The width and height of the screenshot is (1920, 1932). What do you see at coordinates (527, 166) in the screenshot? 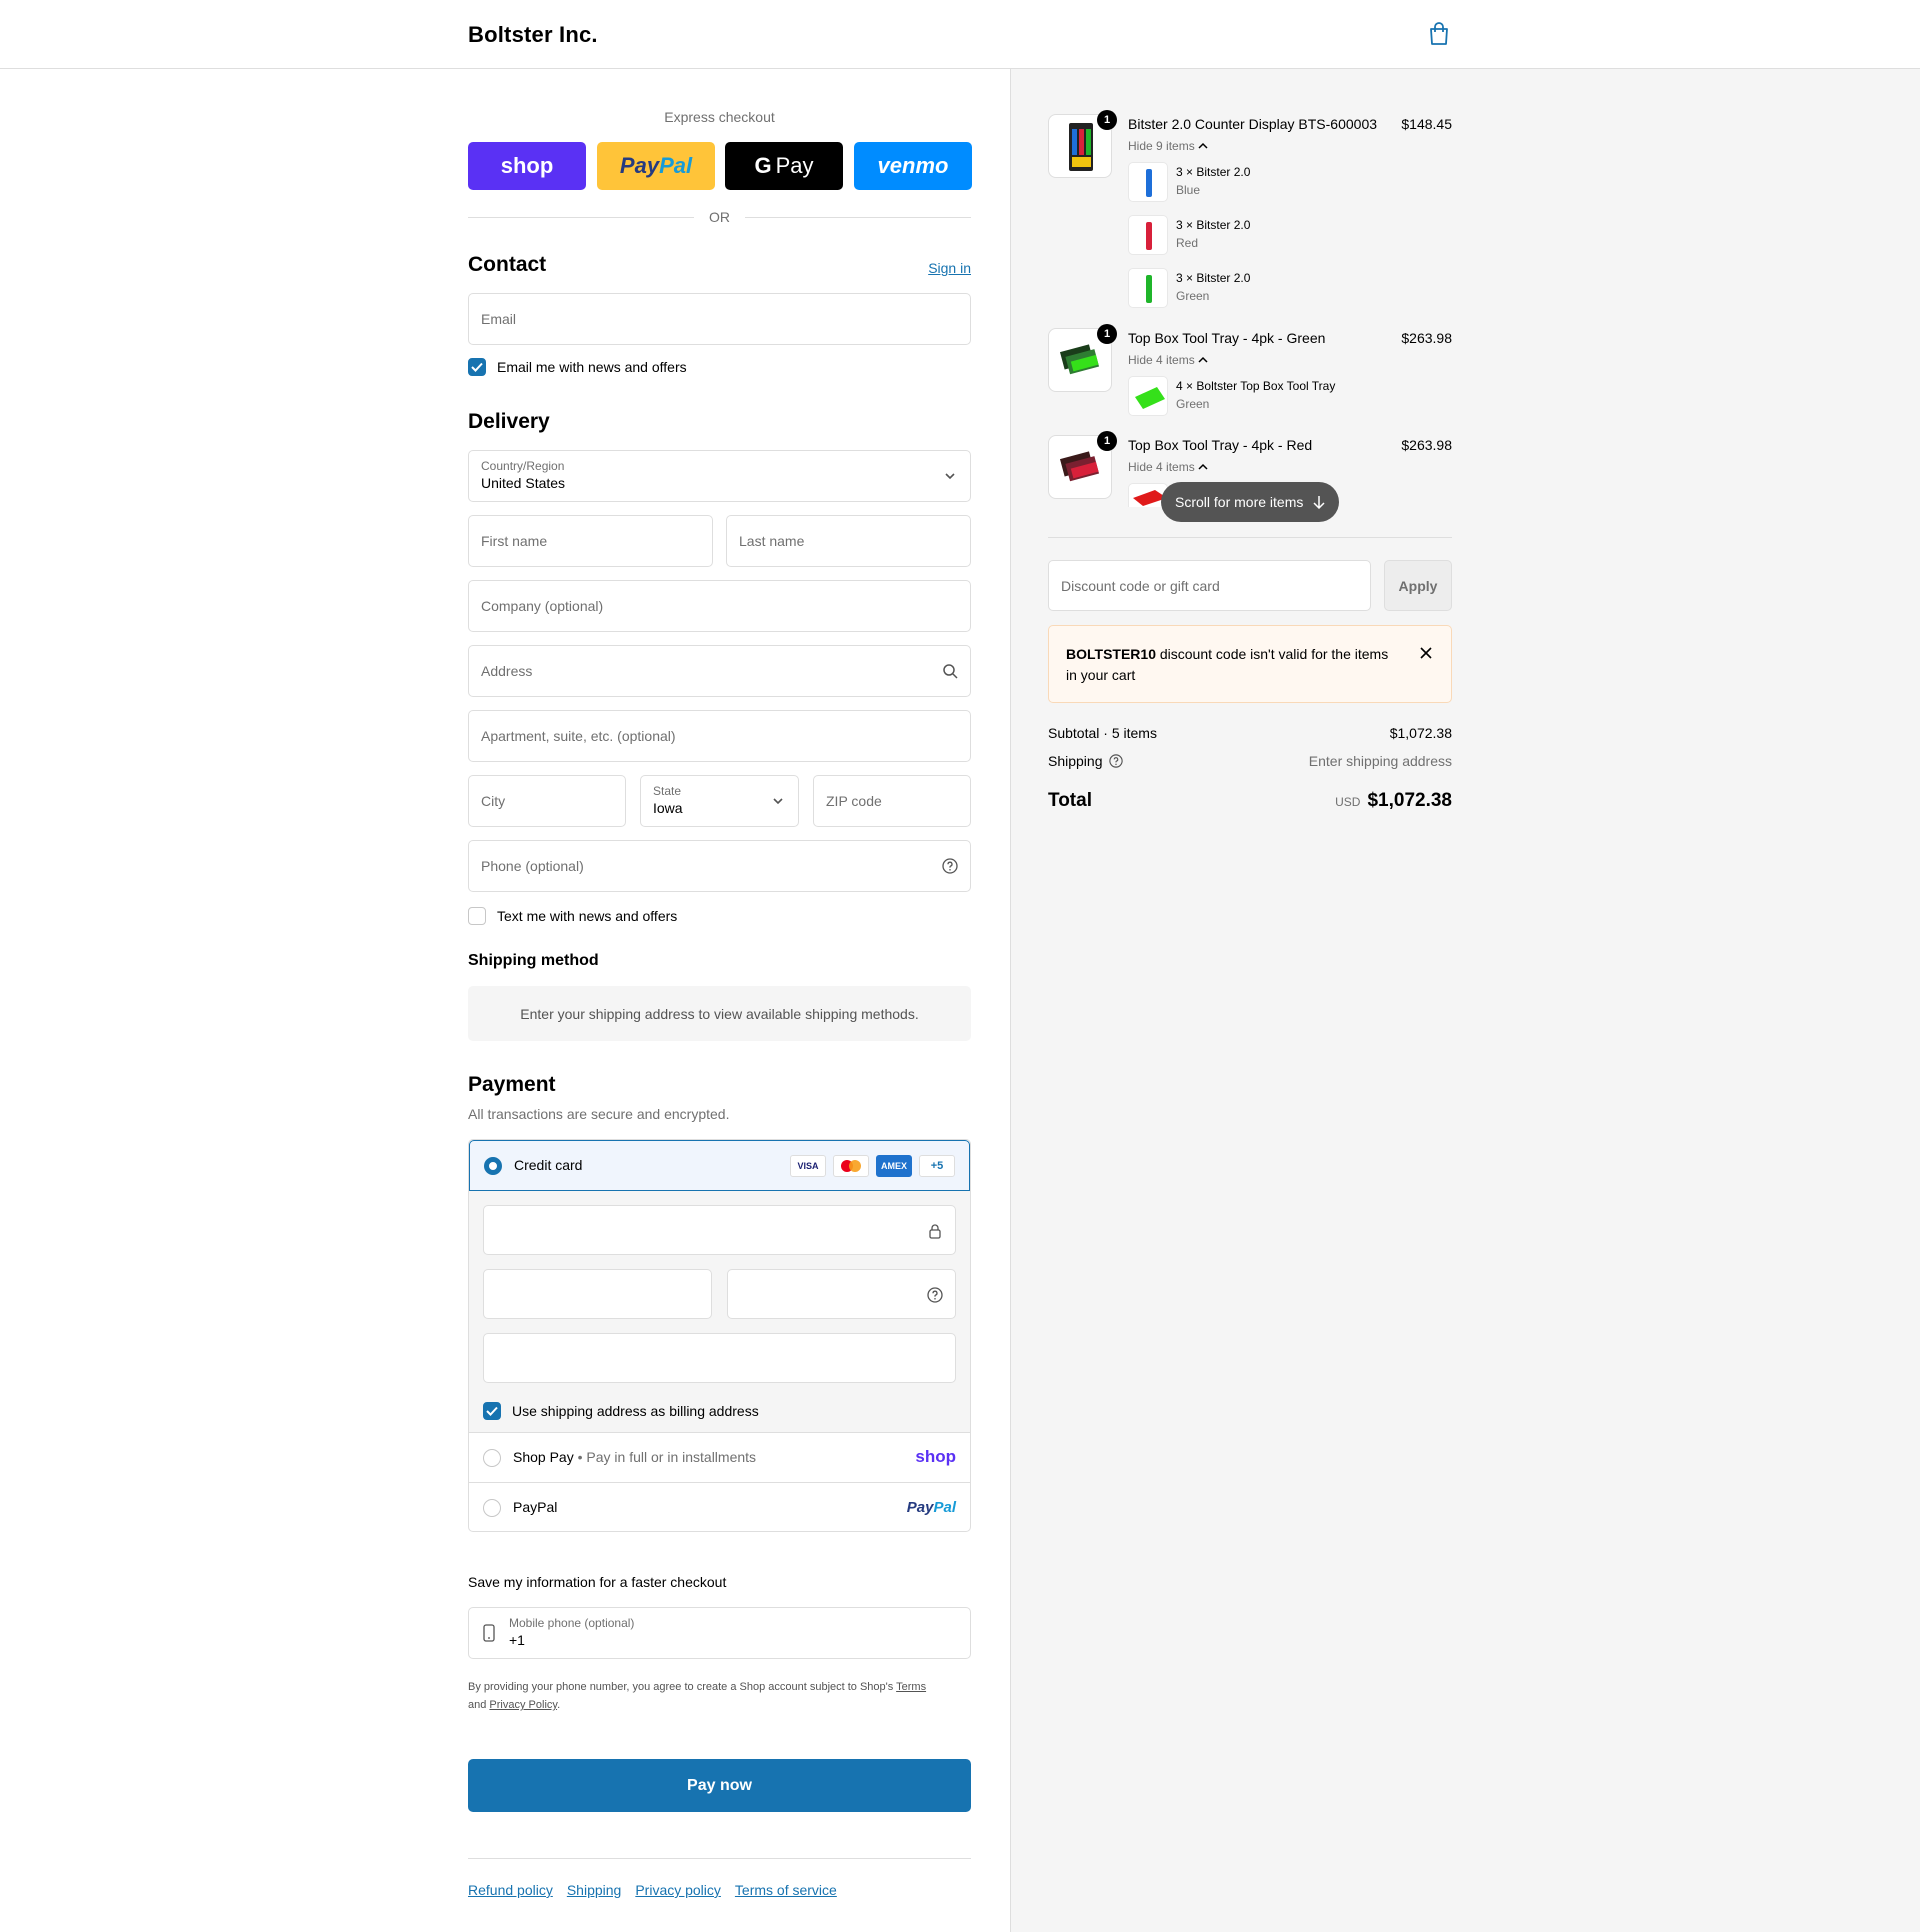
I see `shop-pay-express-button: shop` at bounding box center [527, 166].